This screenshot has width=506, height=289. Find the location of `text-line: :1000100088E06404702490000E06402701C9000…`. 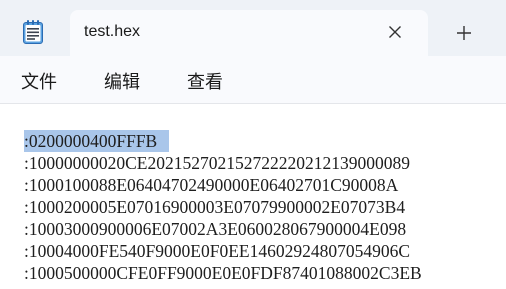

text-line: :1000100088E06404702490000E06402701C9000… is located at coordinates (211, 185).